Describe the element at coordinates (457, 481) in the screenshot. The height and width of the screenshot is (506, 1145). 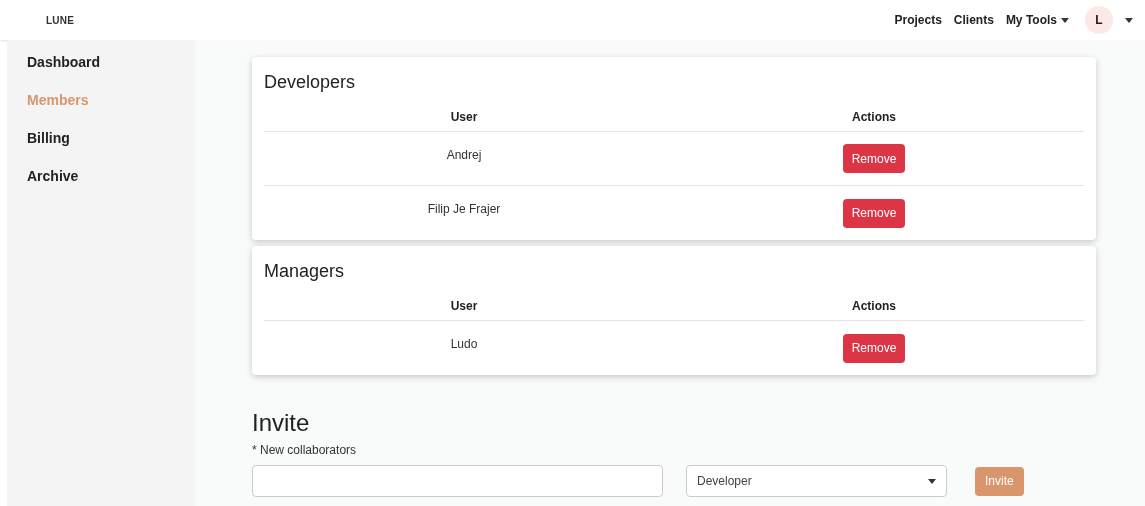
I see `collaborators-input` at that location.